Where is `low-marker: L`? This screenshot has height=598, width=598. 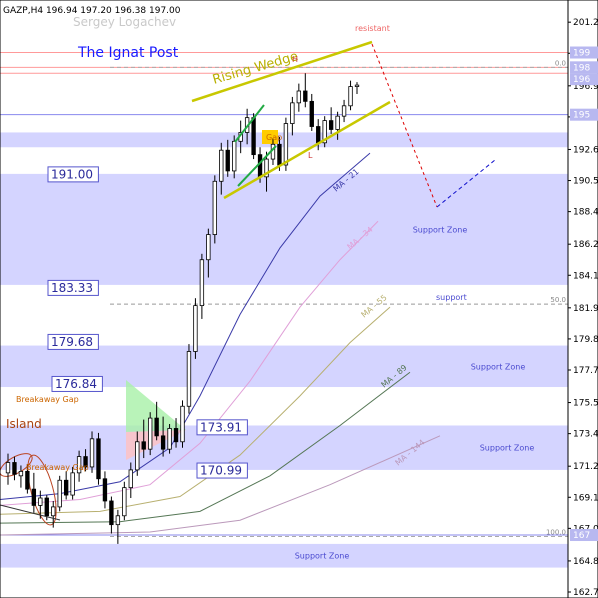
low-marker: L is located at coordinates (310, 155).